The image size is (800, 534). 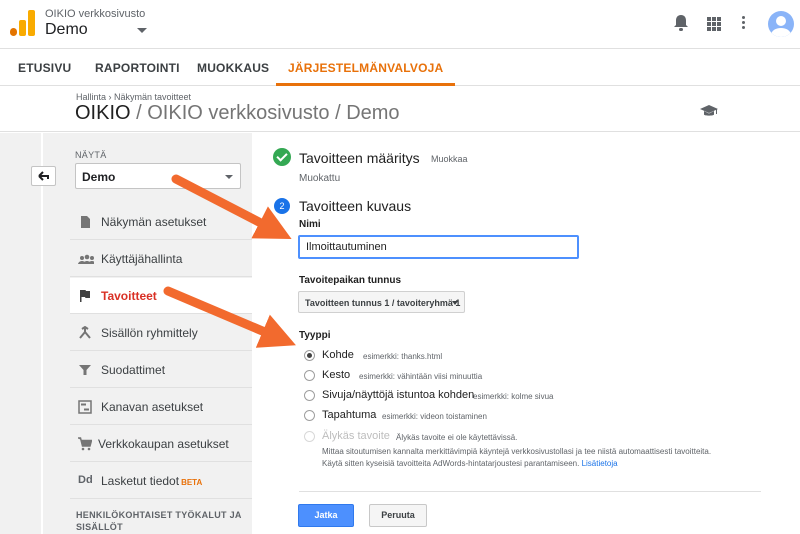 I want to click on sidebar-item-label: Verkkokaupan asetukset, so click(x=163, y=444).